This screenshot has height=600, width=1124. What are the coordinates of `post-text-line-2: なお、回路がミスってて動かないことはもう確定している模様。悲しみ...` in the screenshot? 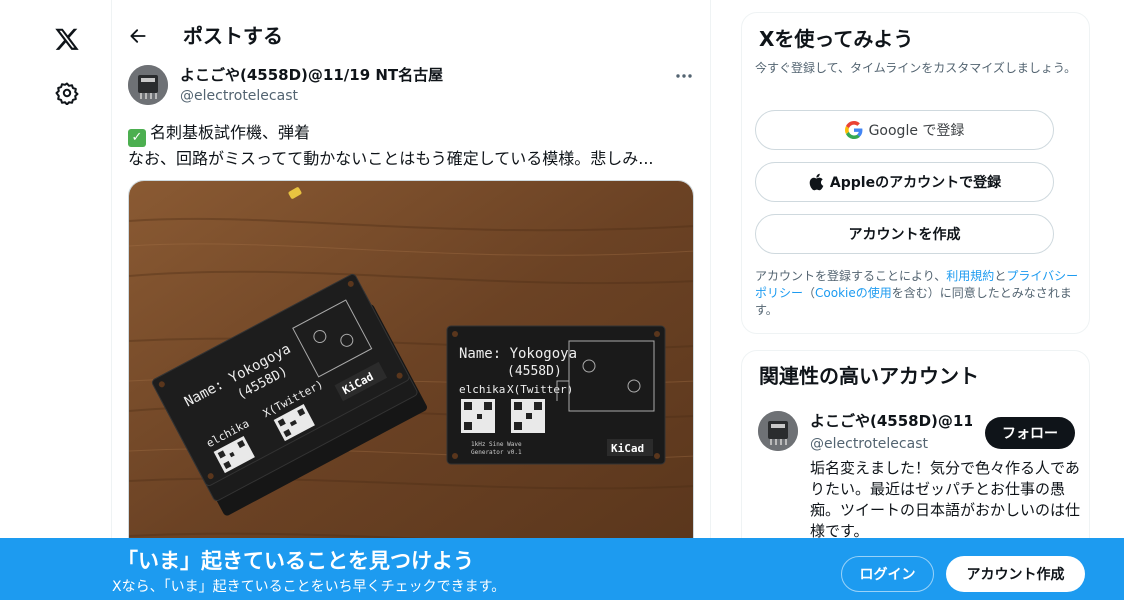 It's located at (391, 158).